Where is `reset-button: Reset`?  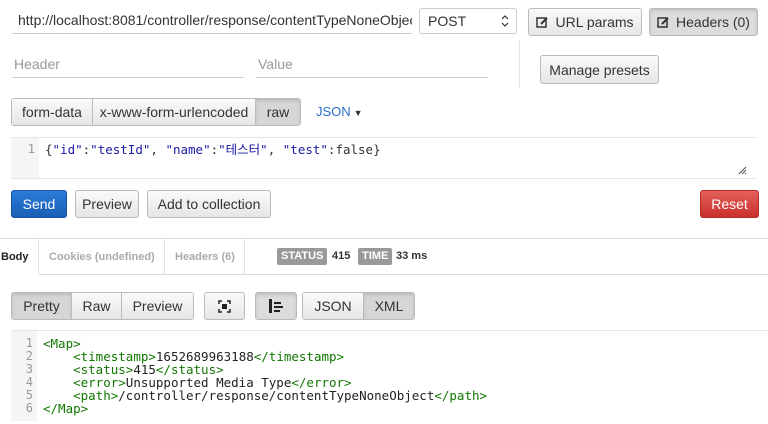
reset-button: Reset is located at coordinates (729, 204).